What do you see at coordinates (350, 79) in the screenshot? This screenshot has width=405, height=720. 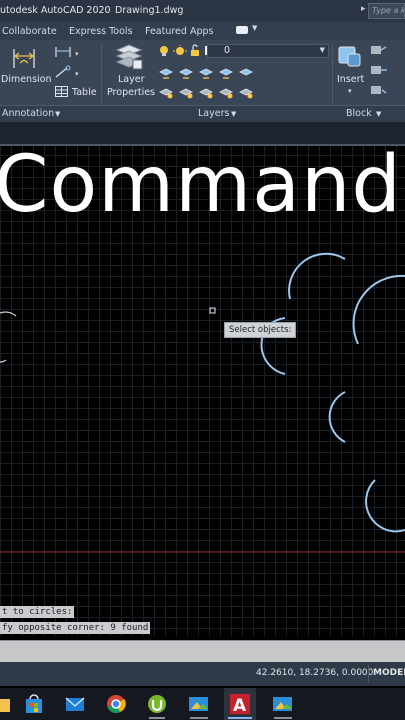 I see `insert-button: Insert` at bounding box center [350, 79].